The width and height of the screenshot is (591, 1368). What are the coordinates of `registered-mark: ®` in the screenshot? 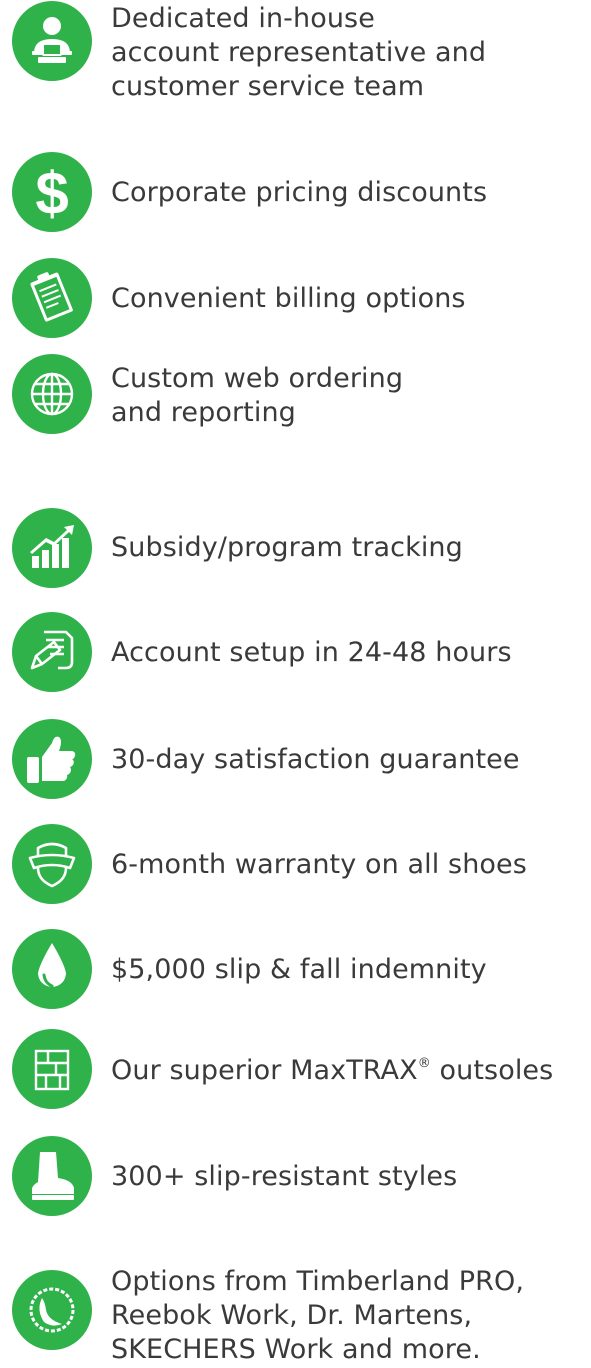 It's located at (424, 1063).